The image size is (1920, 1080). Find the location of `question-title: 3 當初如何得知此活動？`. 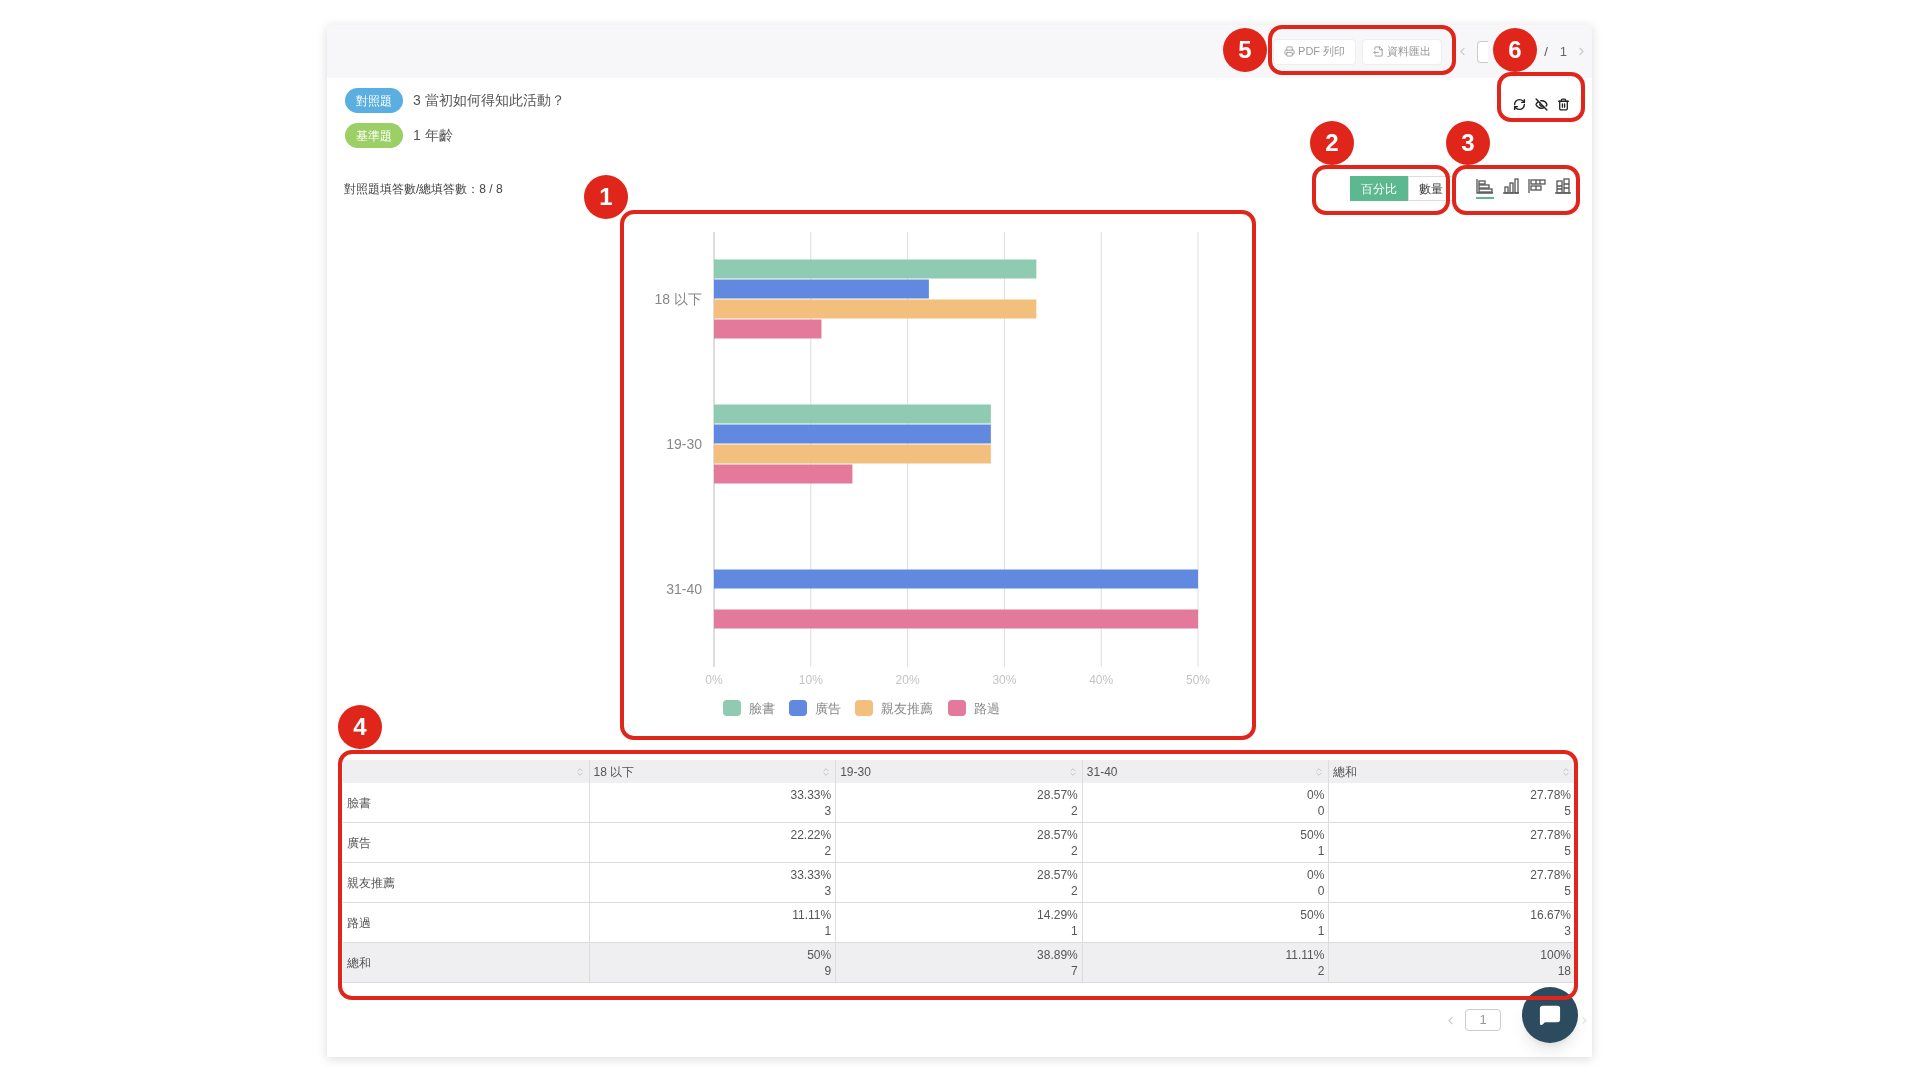

question-title: 3 當初如何得知此活動？ is located at coordinates (489, 100).